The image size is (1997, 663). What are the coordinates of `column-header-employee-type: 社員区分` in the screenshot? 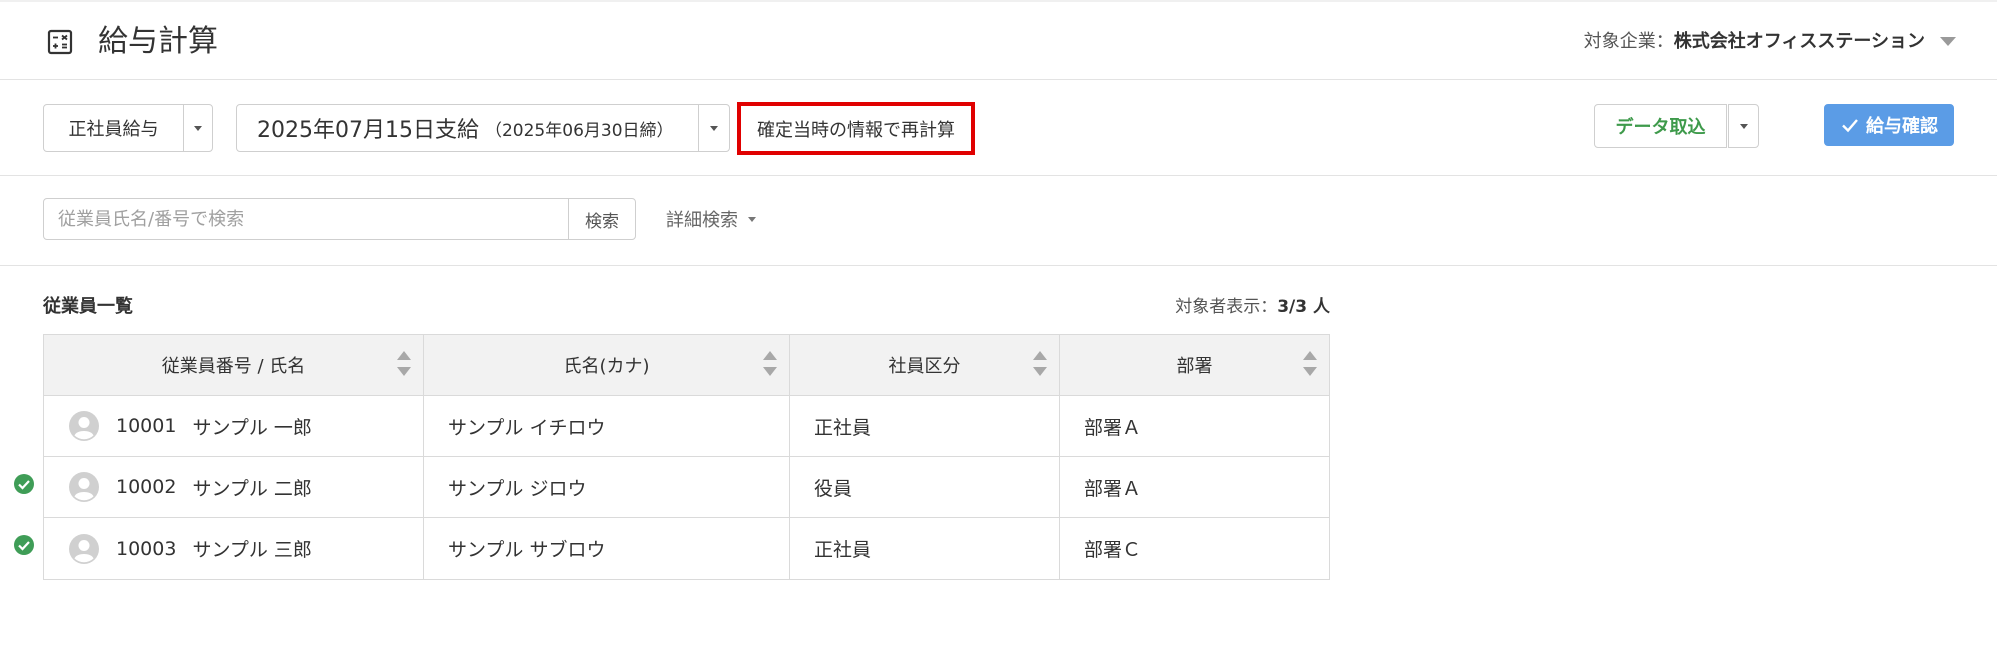 It's located at (925, 365).